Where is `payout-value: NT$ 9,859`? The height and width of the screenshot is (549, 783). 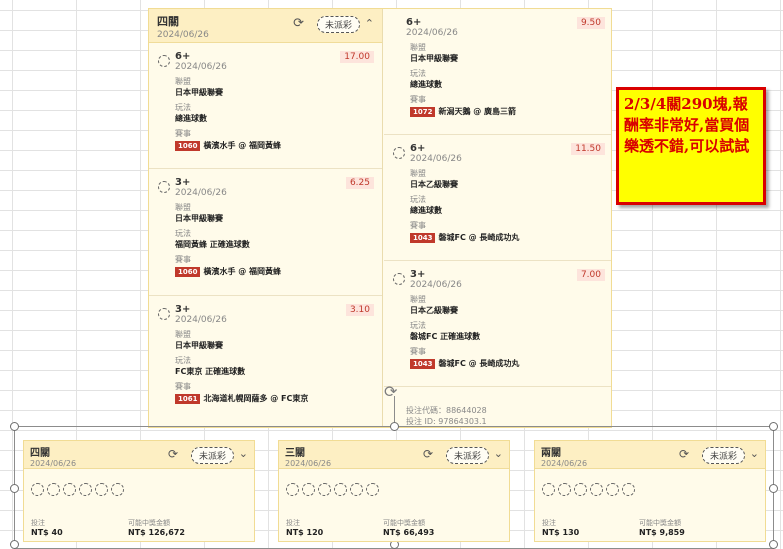
payout-value: NT$ 9,859 is located at coordinates (662, 532).